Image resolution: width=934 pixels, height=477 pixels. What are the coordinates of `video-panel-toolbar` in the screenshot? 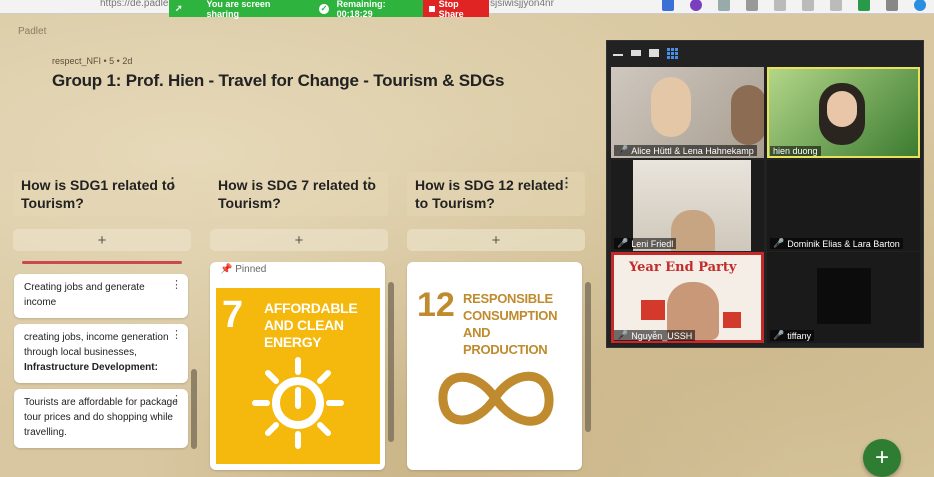 It's located at (765, 53).